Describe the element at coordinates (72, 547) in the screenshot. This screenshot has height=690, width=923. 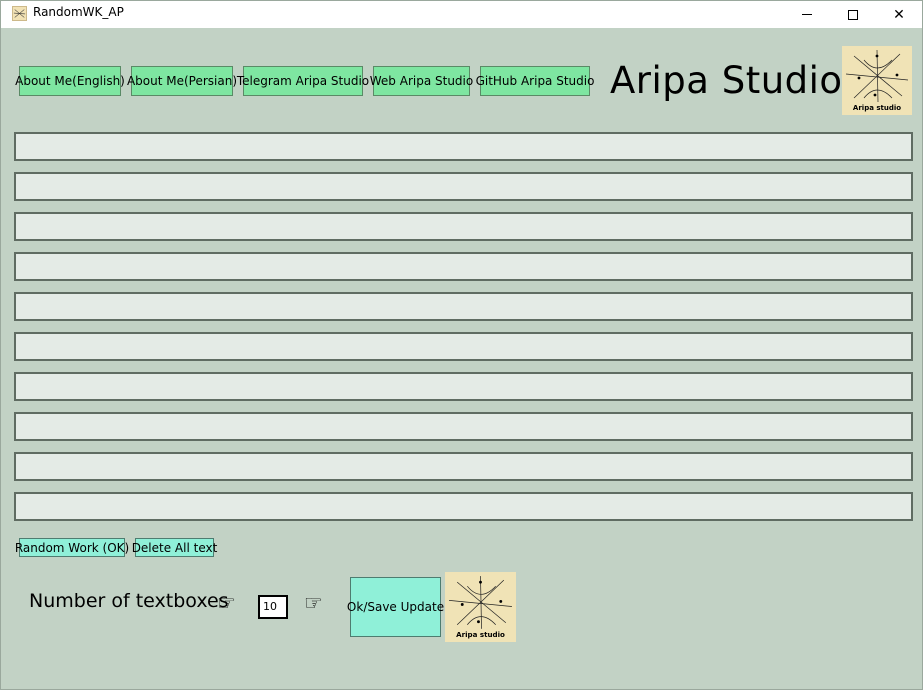
I see `random-work-button: Random Work (OK)` at that location.